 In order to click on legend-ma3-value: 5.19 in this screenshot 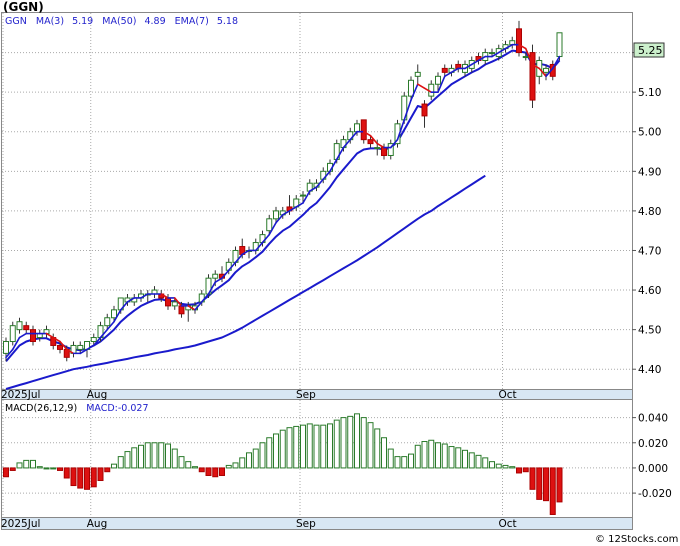, I will do `click(82, 21)`.